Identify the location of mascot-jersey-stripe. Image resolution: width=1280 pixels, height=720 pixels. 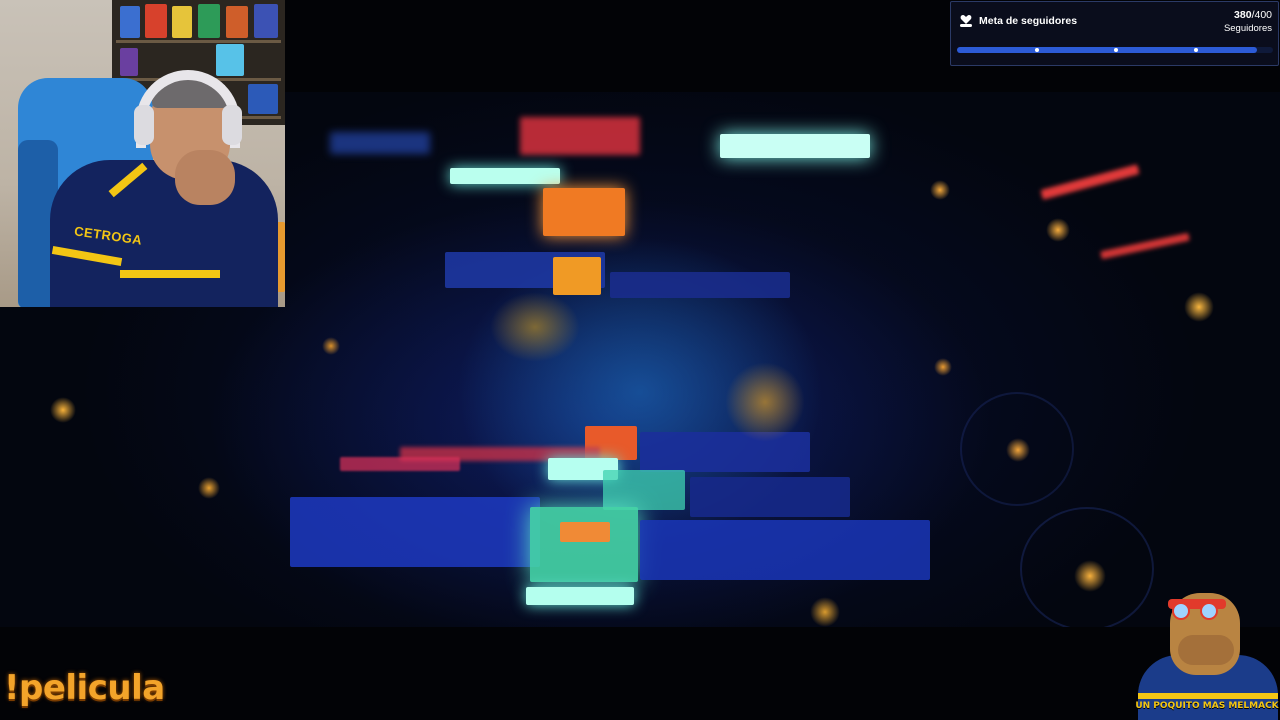
(1208, 696).